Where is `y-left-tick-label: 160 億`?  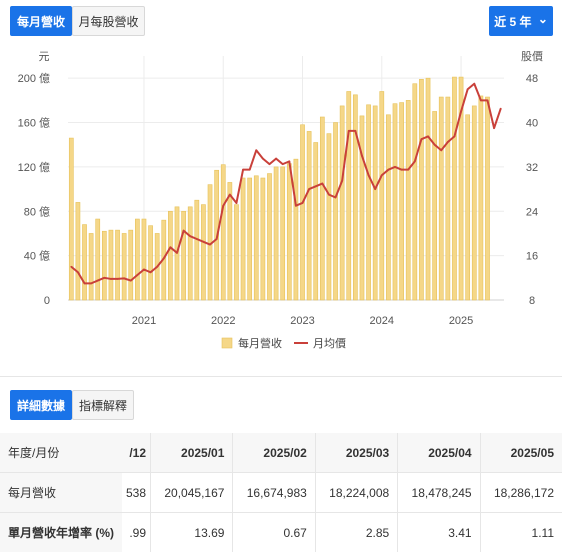
y-left-tick-label: 160 億 is located at coordinates (34, 123).